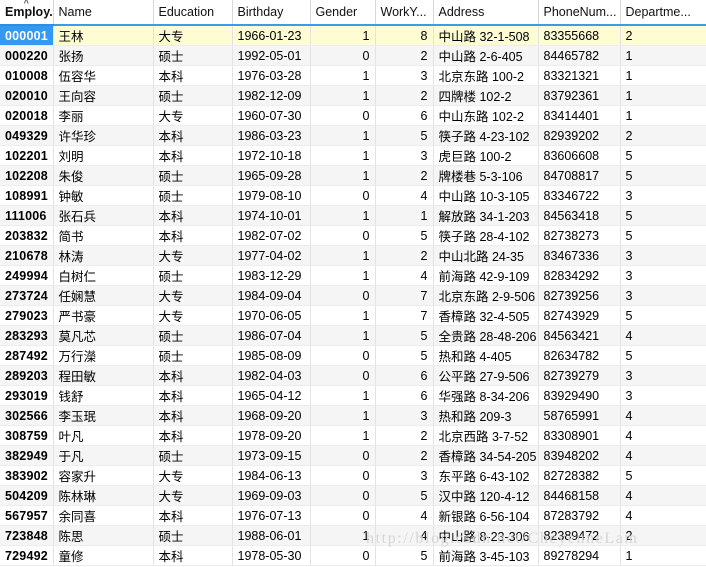  I want to click on cell-birthday: 1978-05-30, so click(271, 555).